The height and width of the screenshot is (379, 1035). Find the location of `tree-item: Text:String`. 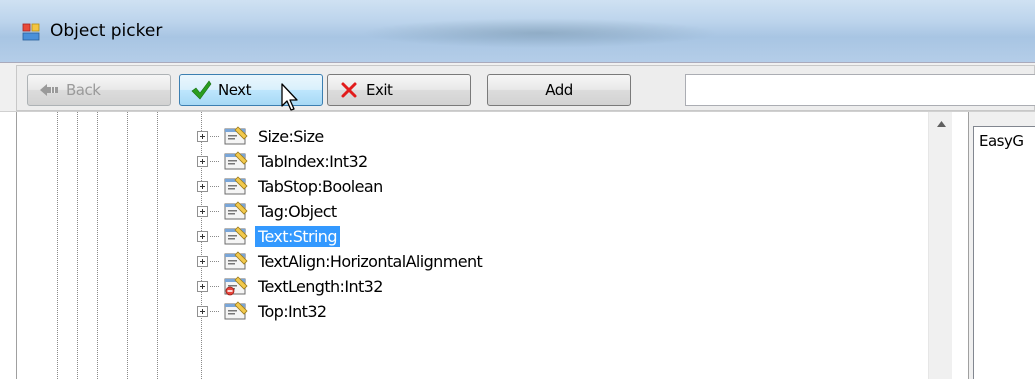

tree-item: Text:String is located at coordinates (268, 236).